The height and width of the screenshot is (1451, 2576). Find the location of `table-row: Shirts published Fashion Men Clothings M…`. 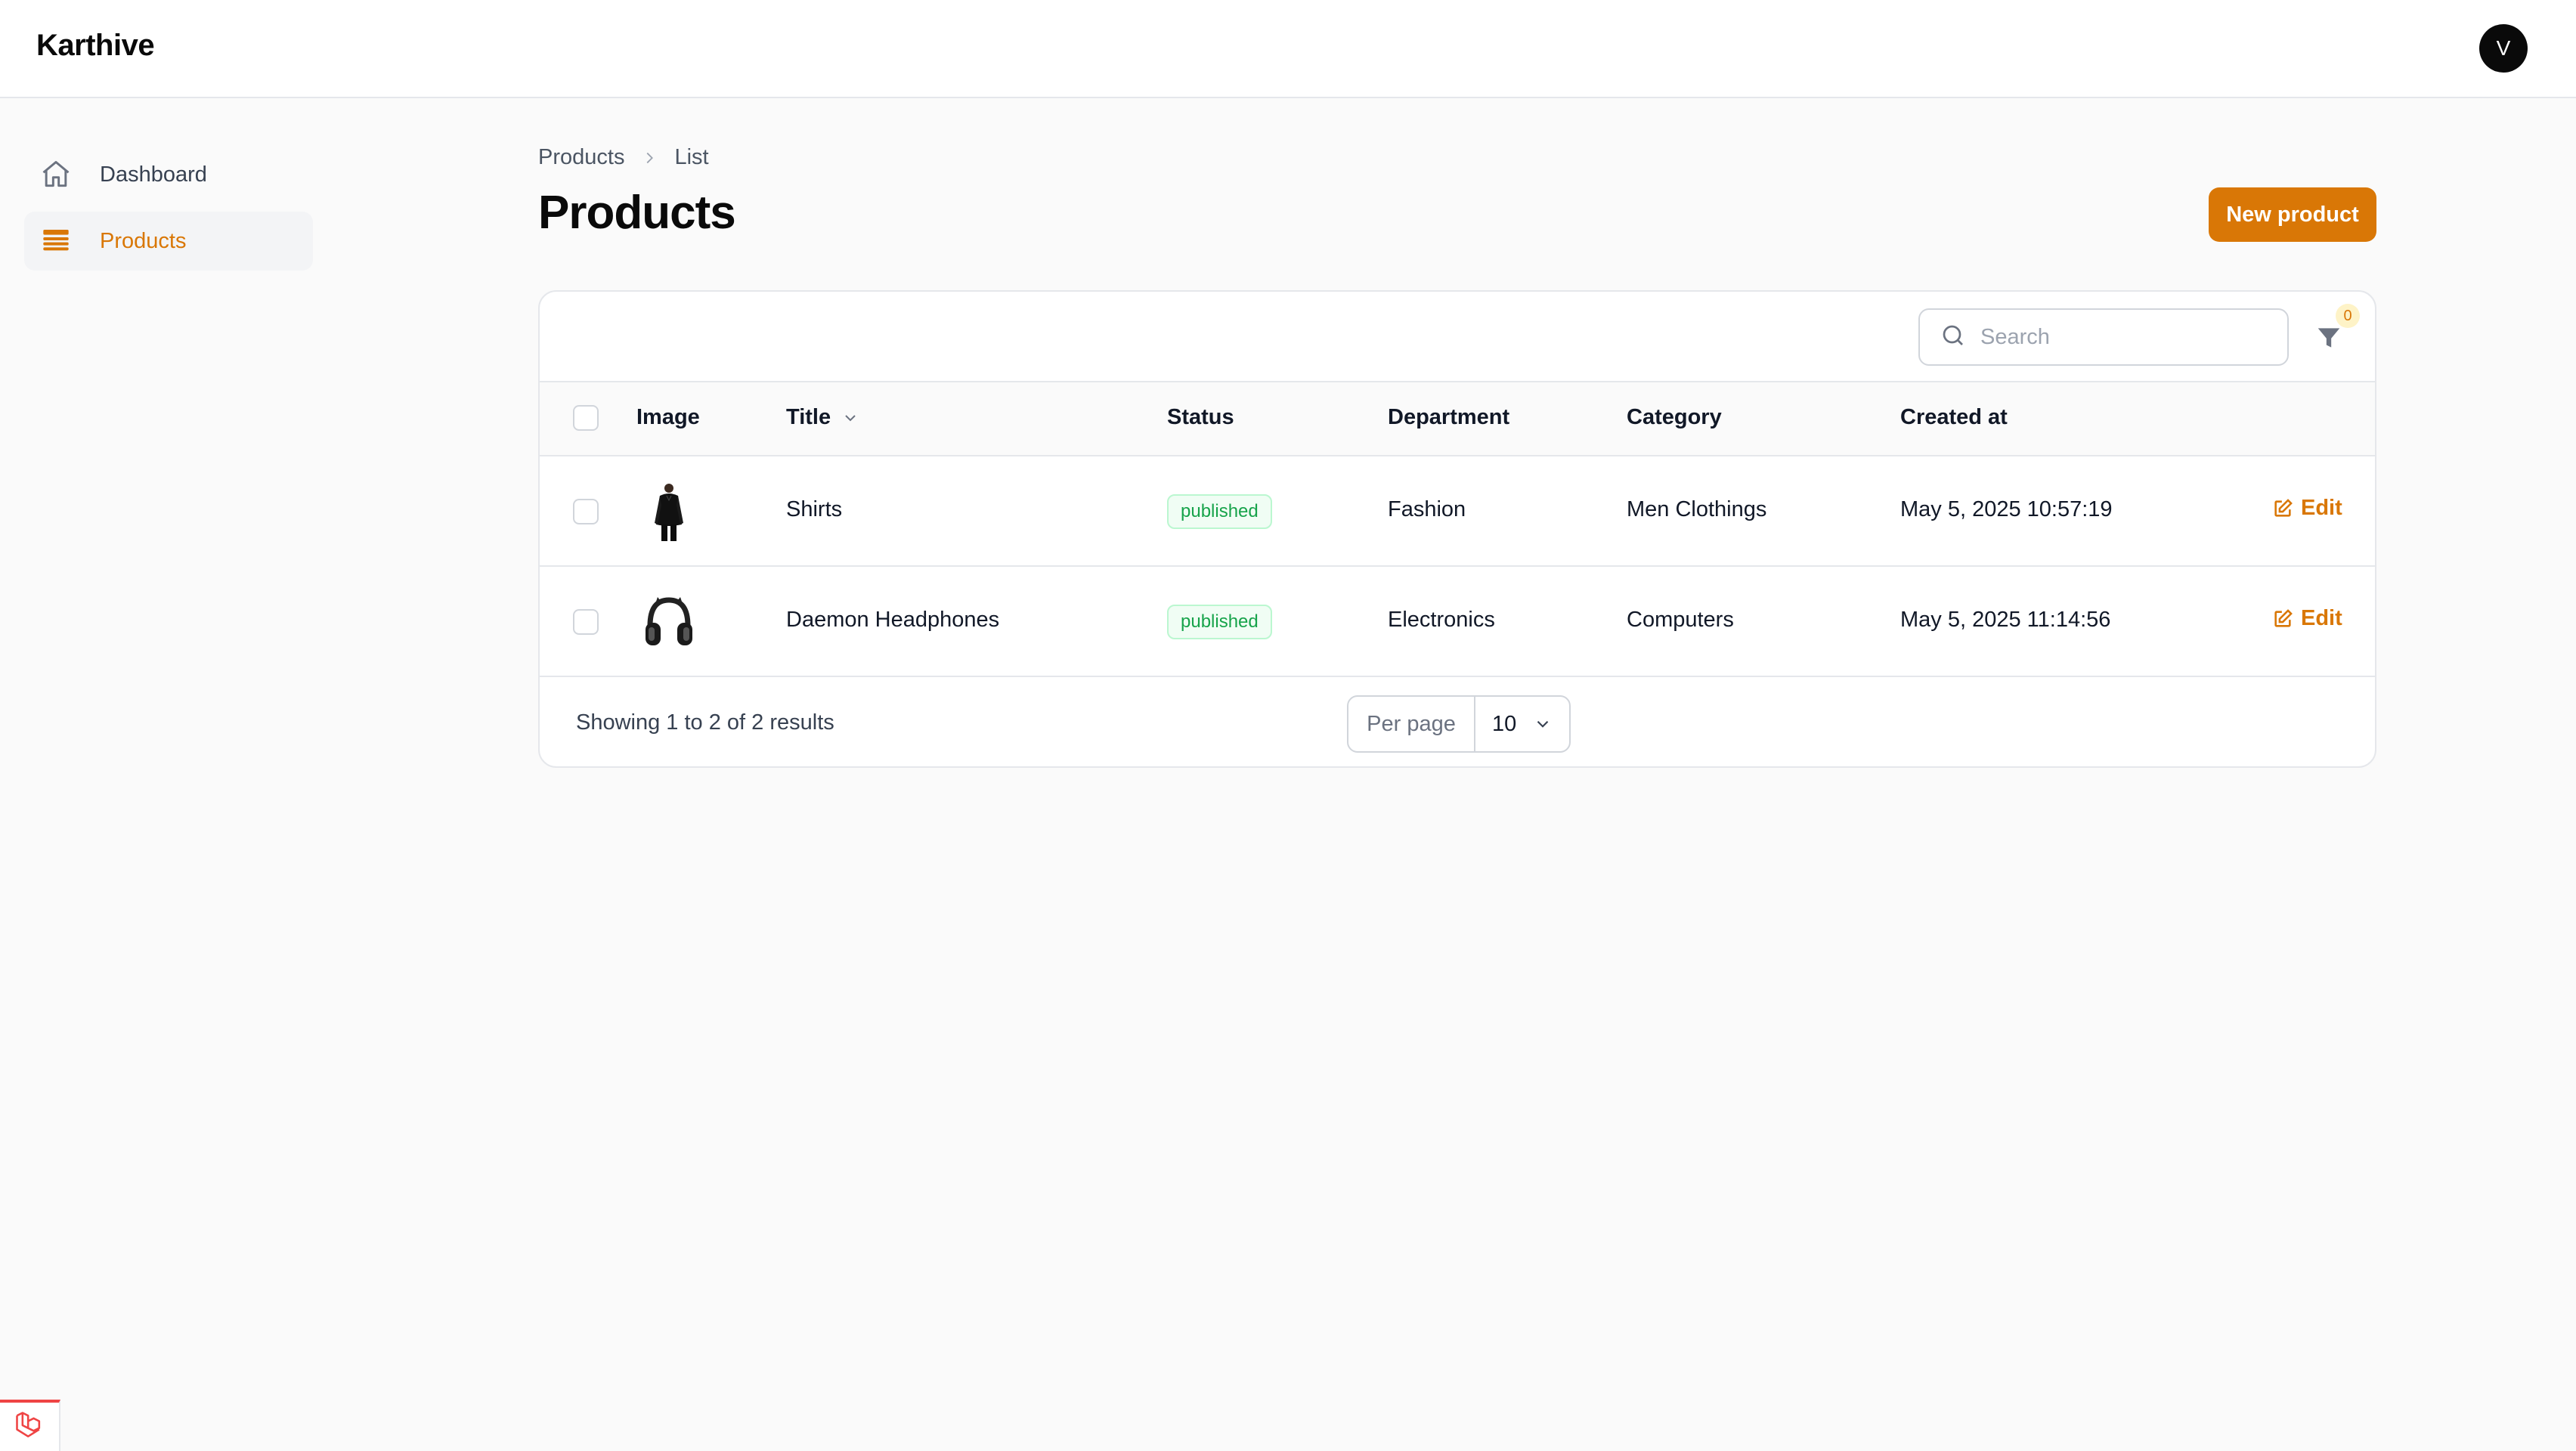

table-row: Shirts published Fashion Men Clothings M… is located at coordinates (1457, 512).